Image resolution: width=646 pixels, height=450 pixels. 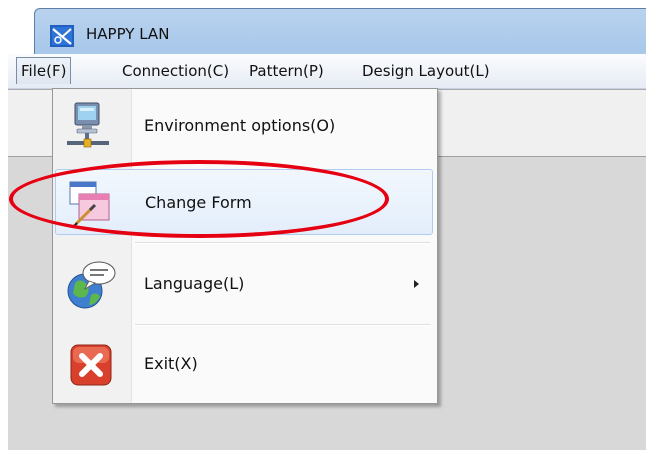 I want to click on submenu-arrow-icon, so click(x=416, y=284).